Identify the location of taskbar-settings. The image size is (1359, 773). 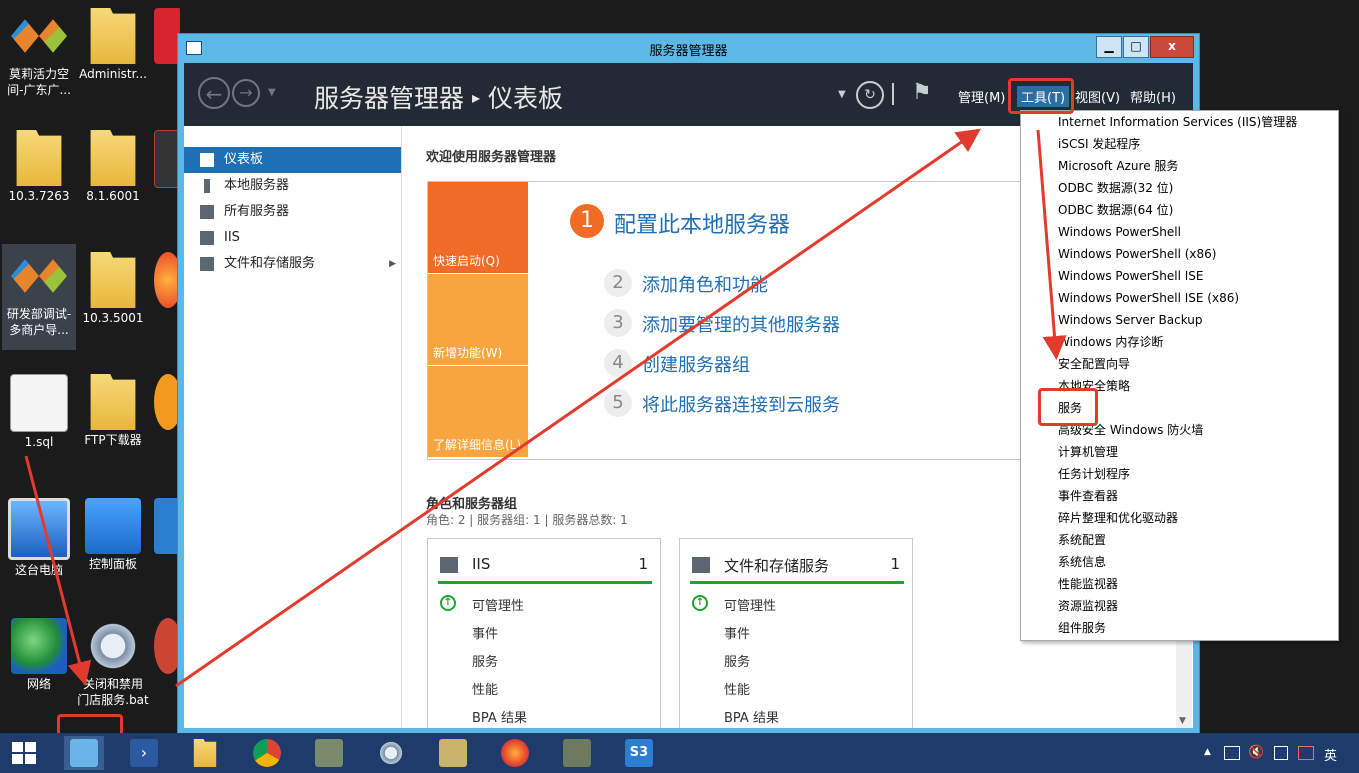
(391, 753).